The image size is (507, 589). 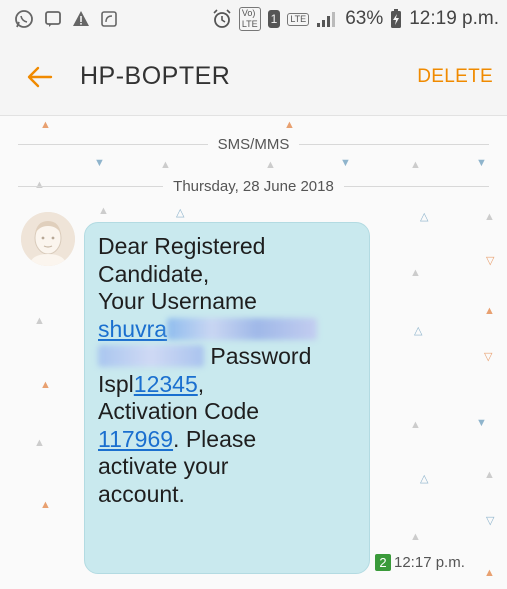 What do you see at coordinates (242, 328) in the screenshot?
I see `redacted-username` at bounding box center [242, 328].